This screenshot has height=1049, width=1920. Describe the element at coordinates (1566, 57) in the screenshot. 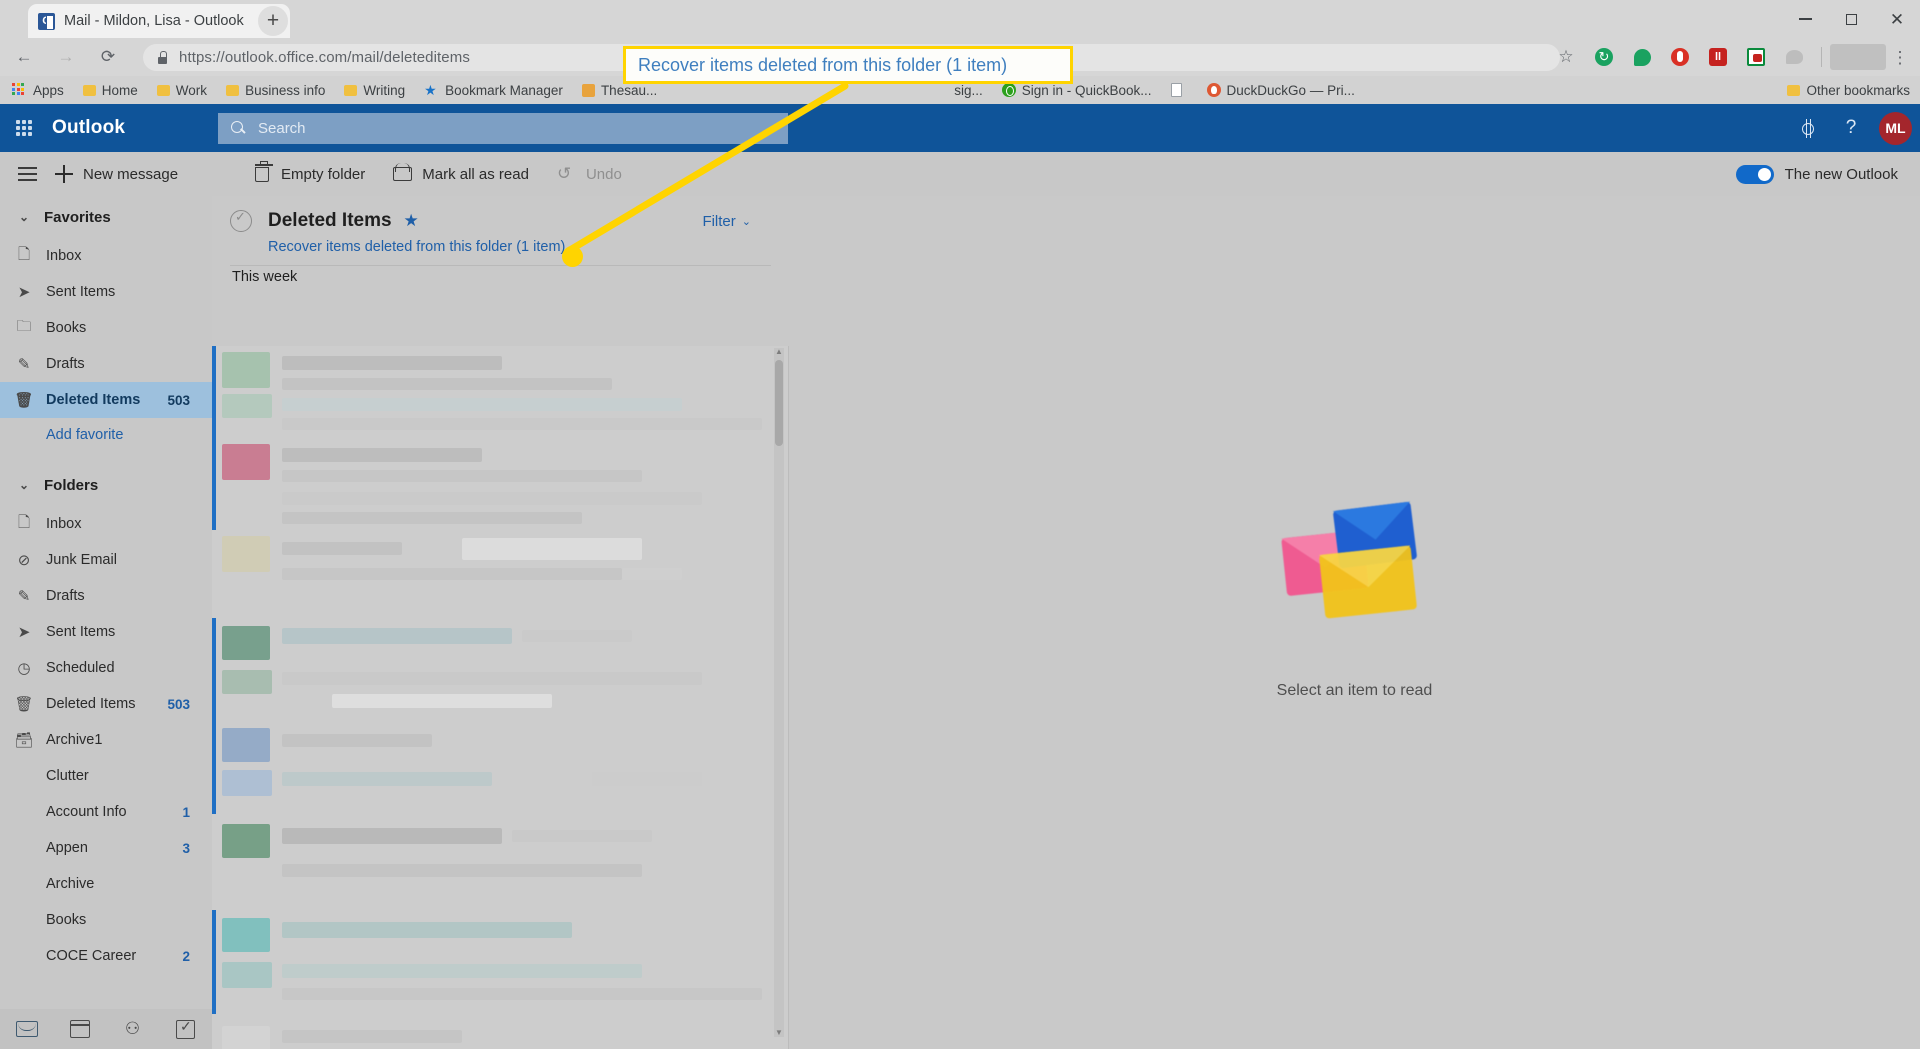

I see `bookmark-star-icon: ☆` at that location.